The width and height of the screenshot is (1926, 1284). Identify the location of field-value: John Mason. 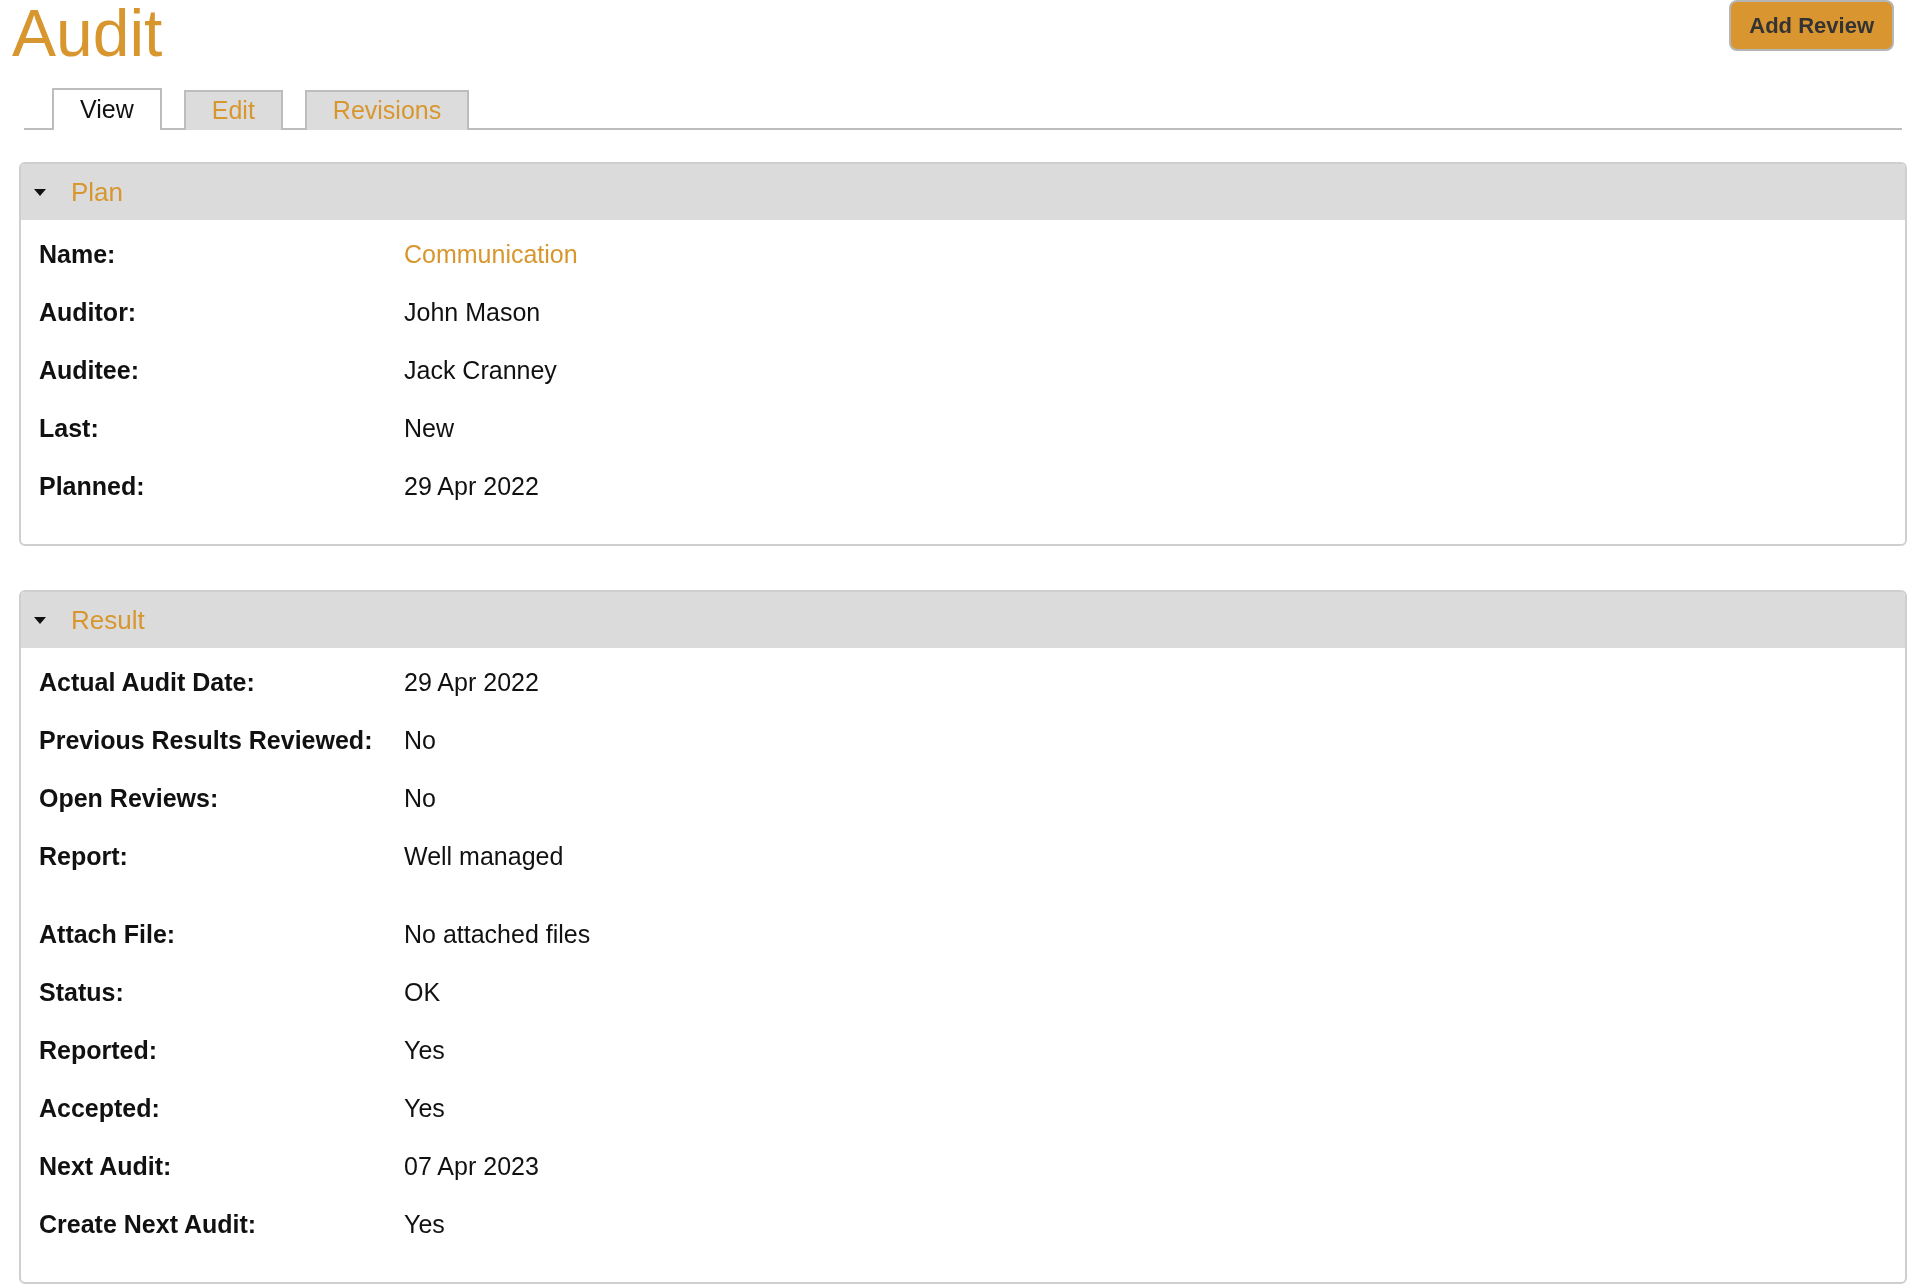
(472, 313).